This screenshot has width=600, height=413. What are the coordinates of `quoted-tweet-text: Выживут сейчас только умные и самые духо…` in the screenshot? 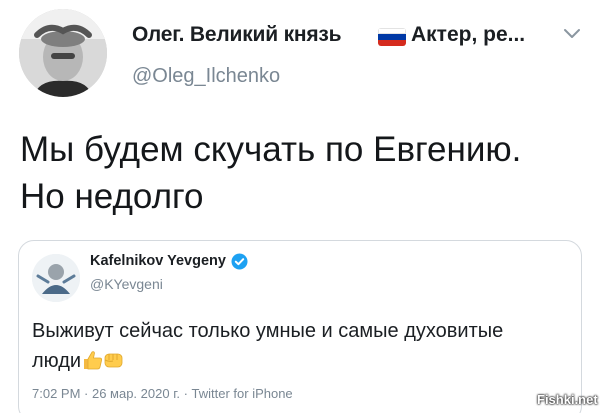 It's located at (302, 346).